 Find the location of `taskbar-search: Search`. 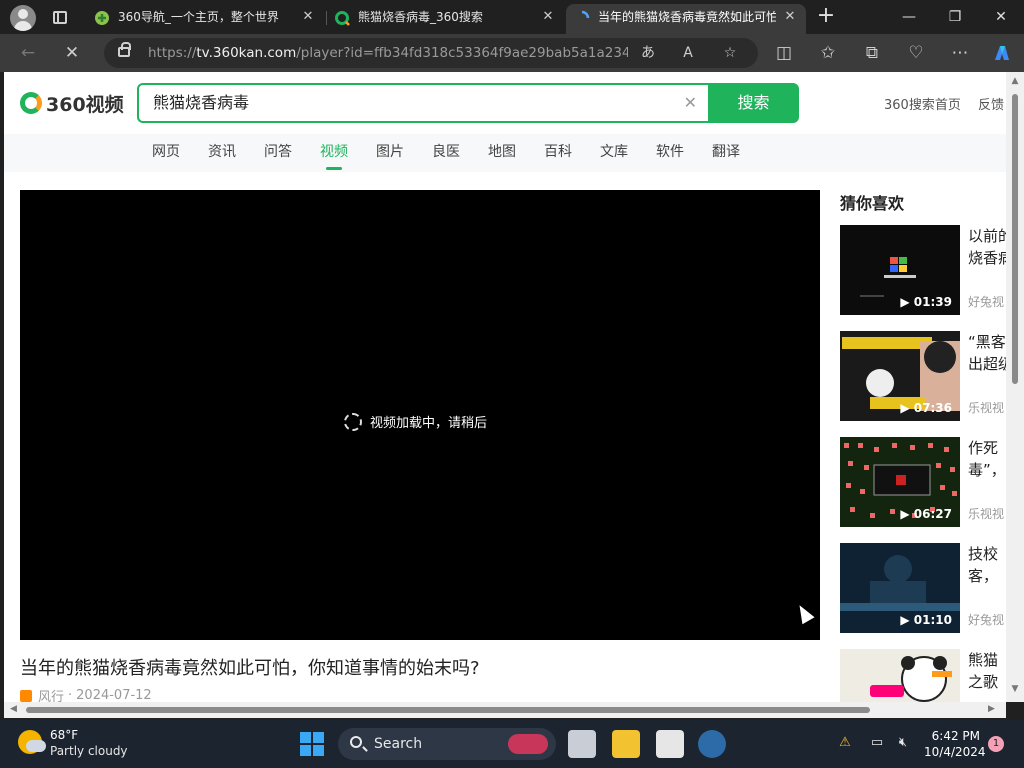

taskbar-search: Search is located at coordinates (447, 744).